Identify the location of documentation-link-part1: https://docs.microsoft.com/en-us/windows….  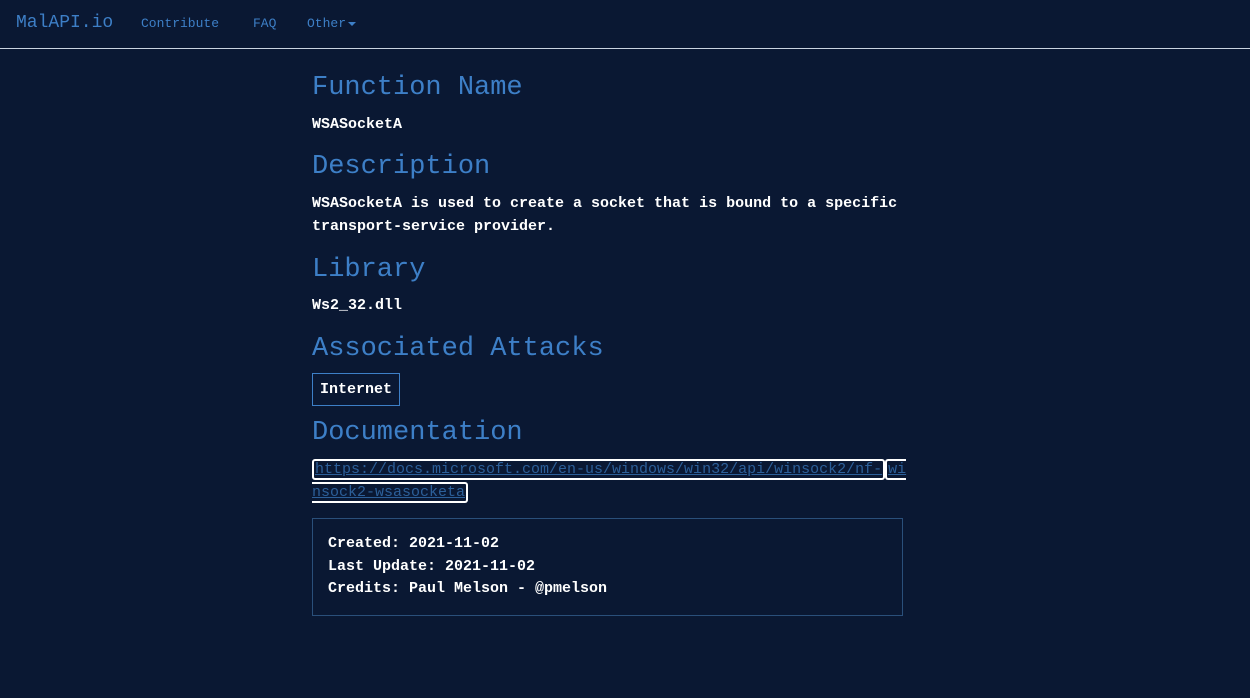
(599, 469).